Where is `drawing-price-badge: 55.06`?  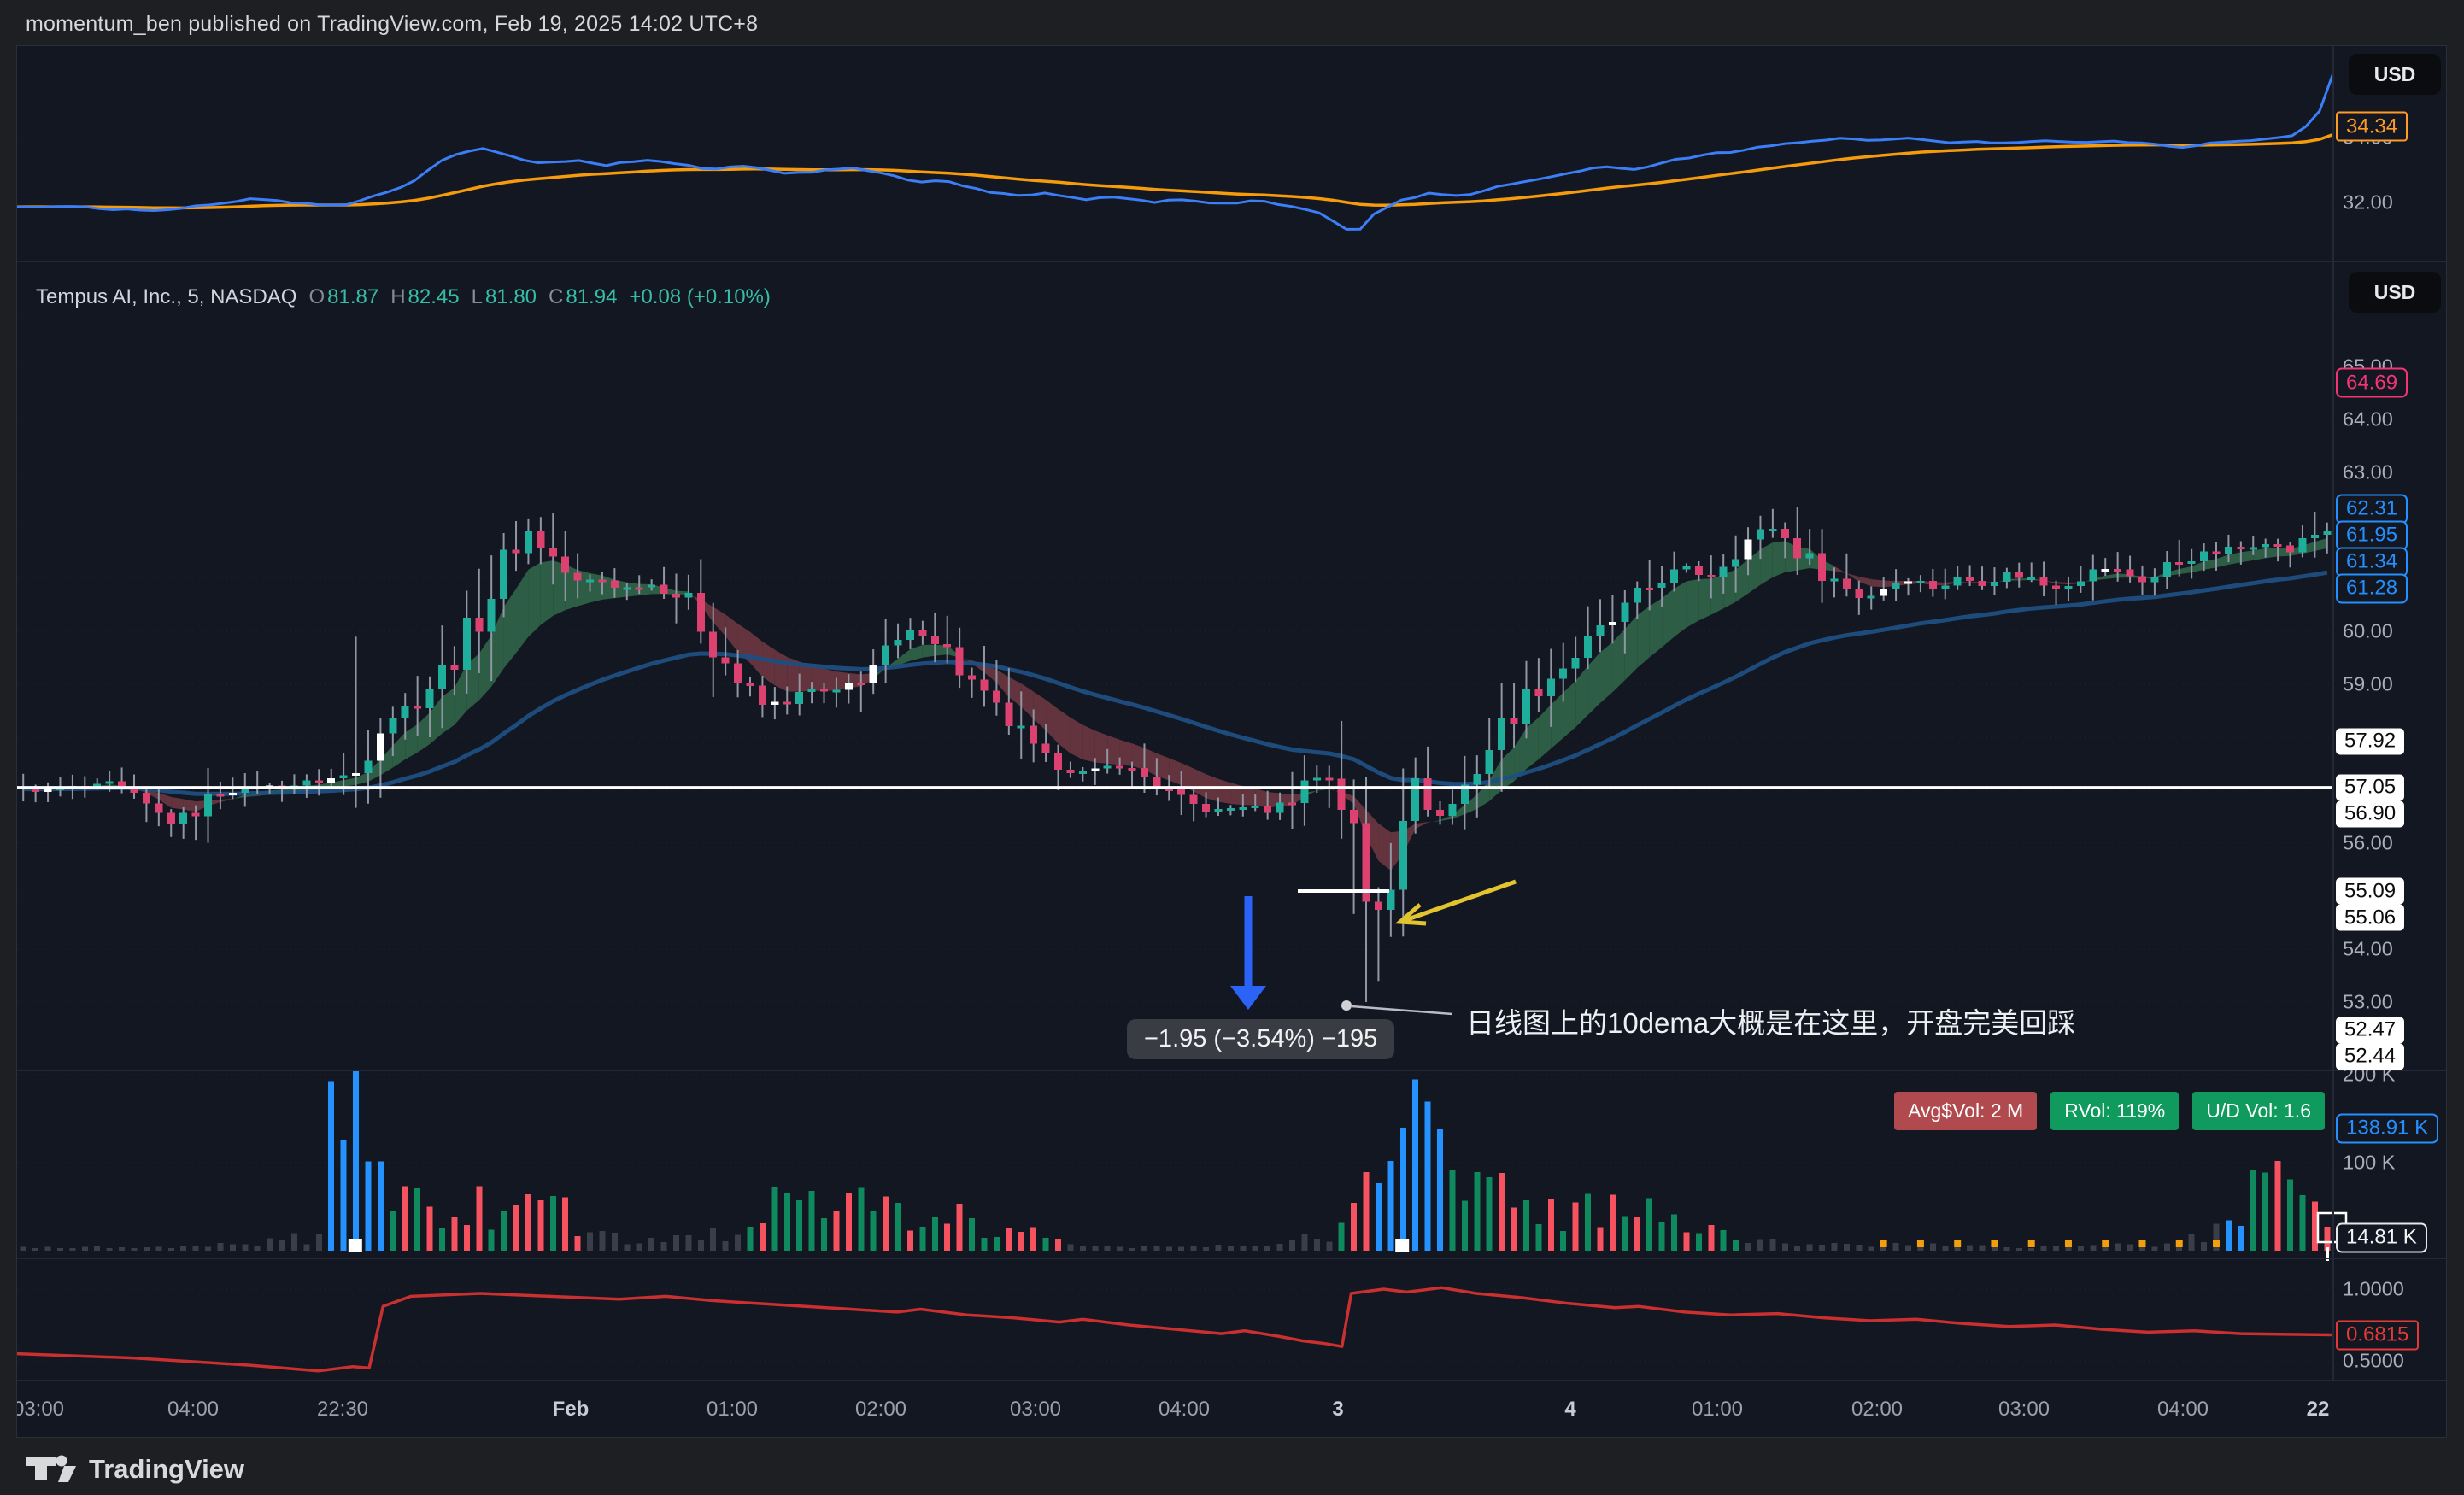 drawing-price-badge: 55.06 is located at coordinates (2370, 918).